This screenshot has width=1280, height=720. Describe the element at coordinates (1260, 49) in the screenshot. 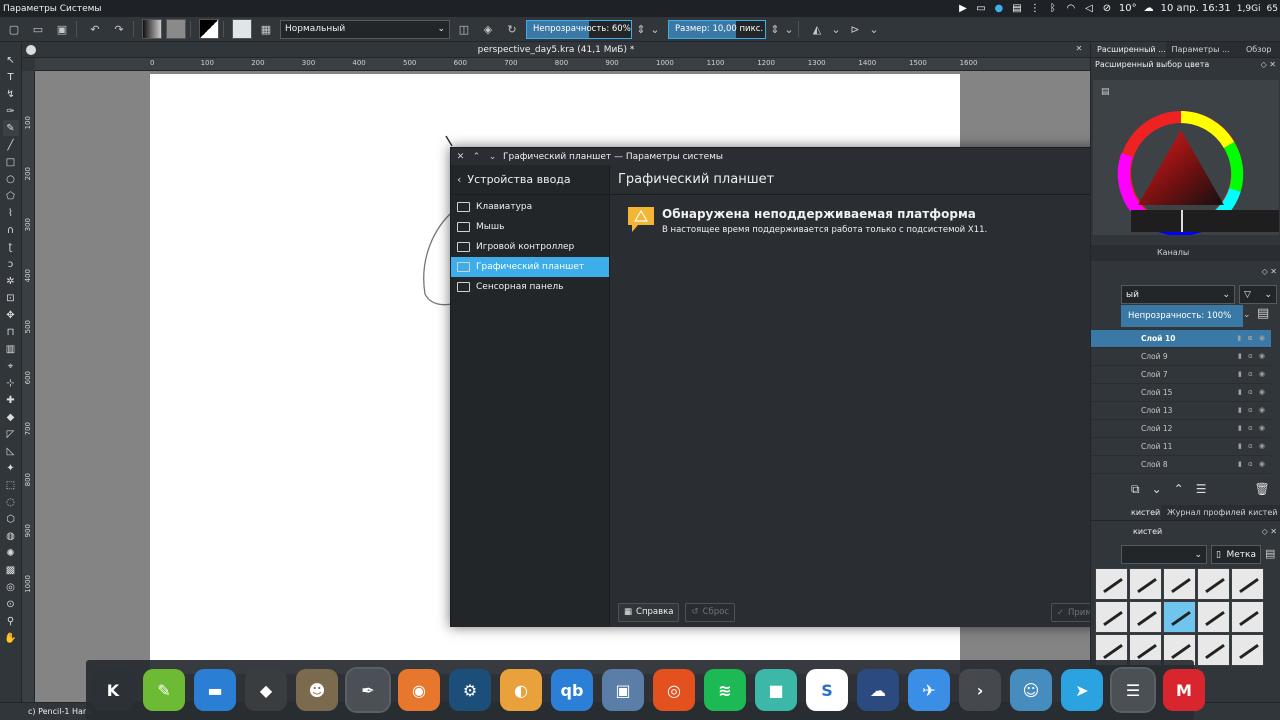

I see `tab-overview: Обзор` at that location.